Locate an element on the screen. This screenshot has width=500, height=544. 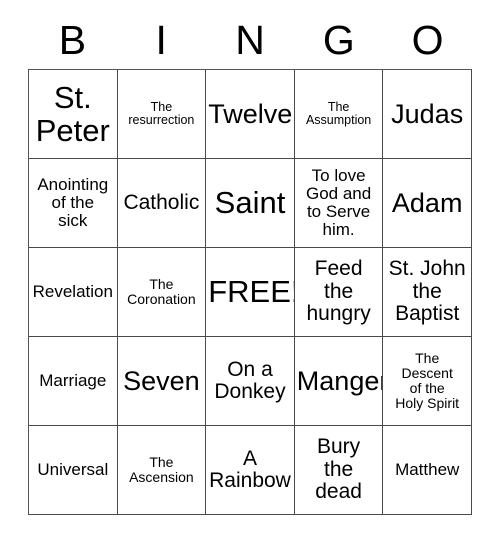
bingo-cell-label: Feed the hungry is located at coordinates (338, 291).